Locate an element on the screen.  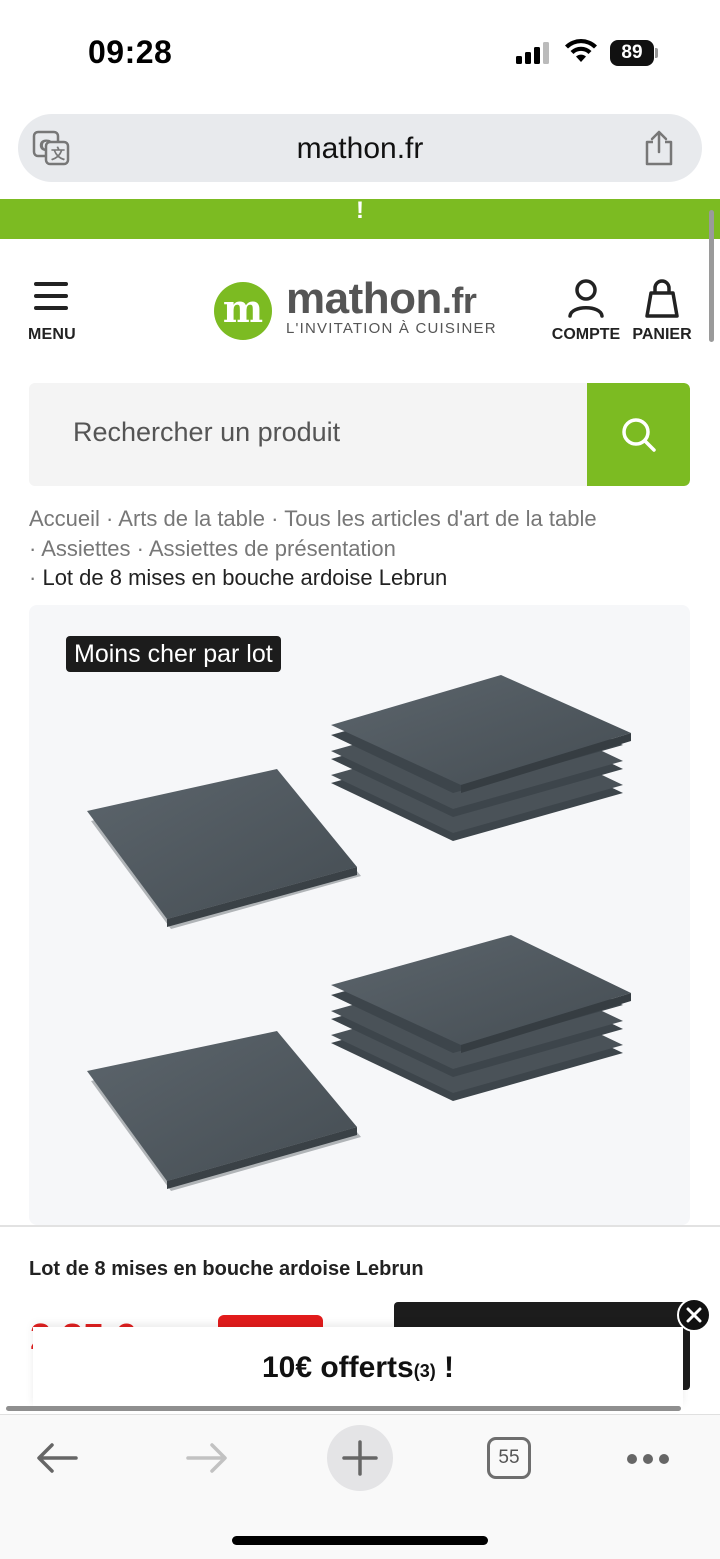
sticky-product-title: Lot de 8 mises en bouche ardoise Lebrun is located at coordinates (226, 1269).